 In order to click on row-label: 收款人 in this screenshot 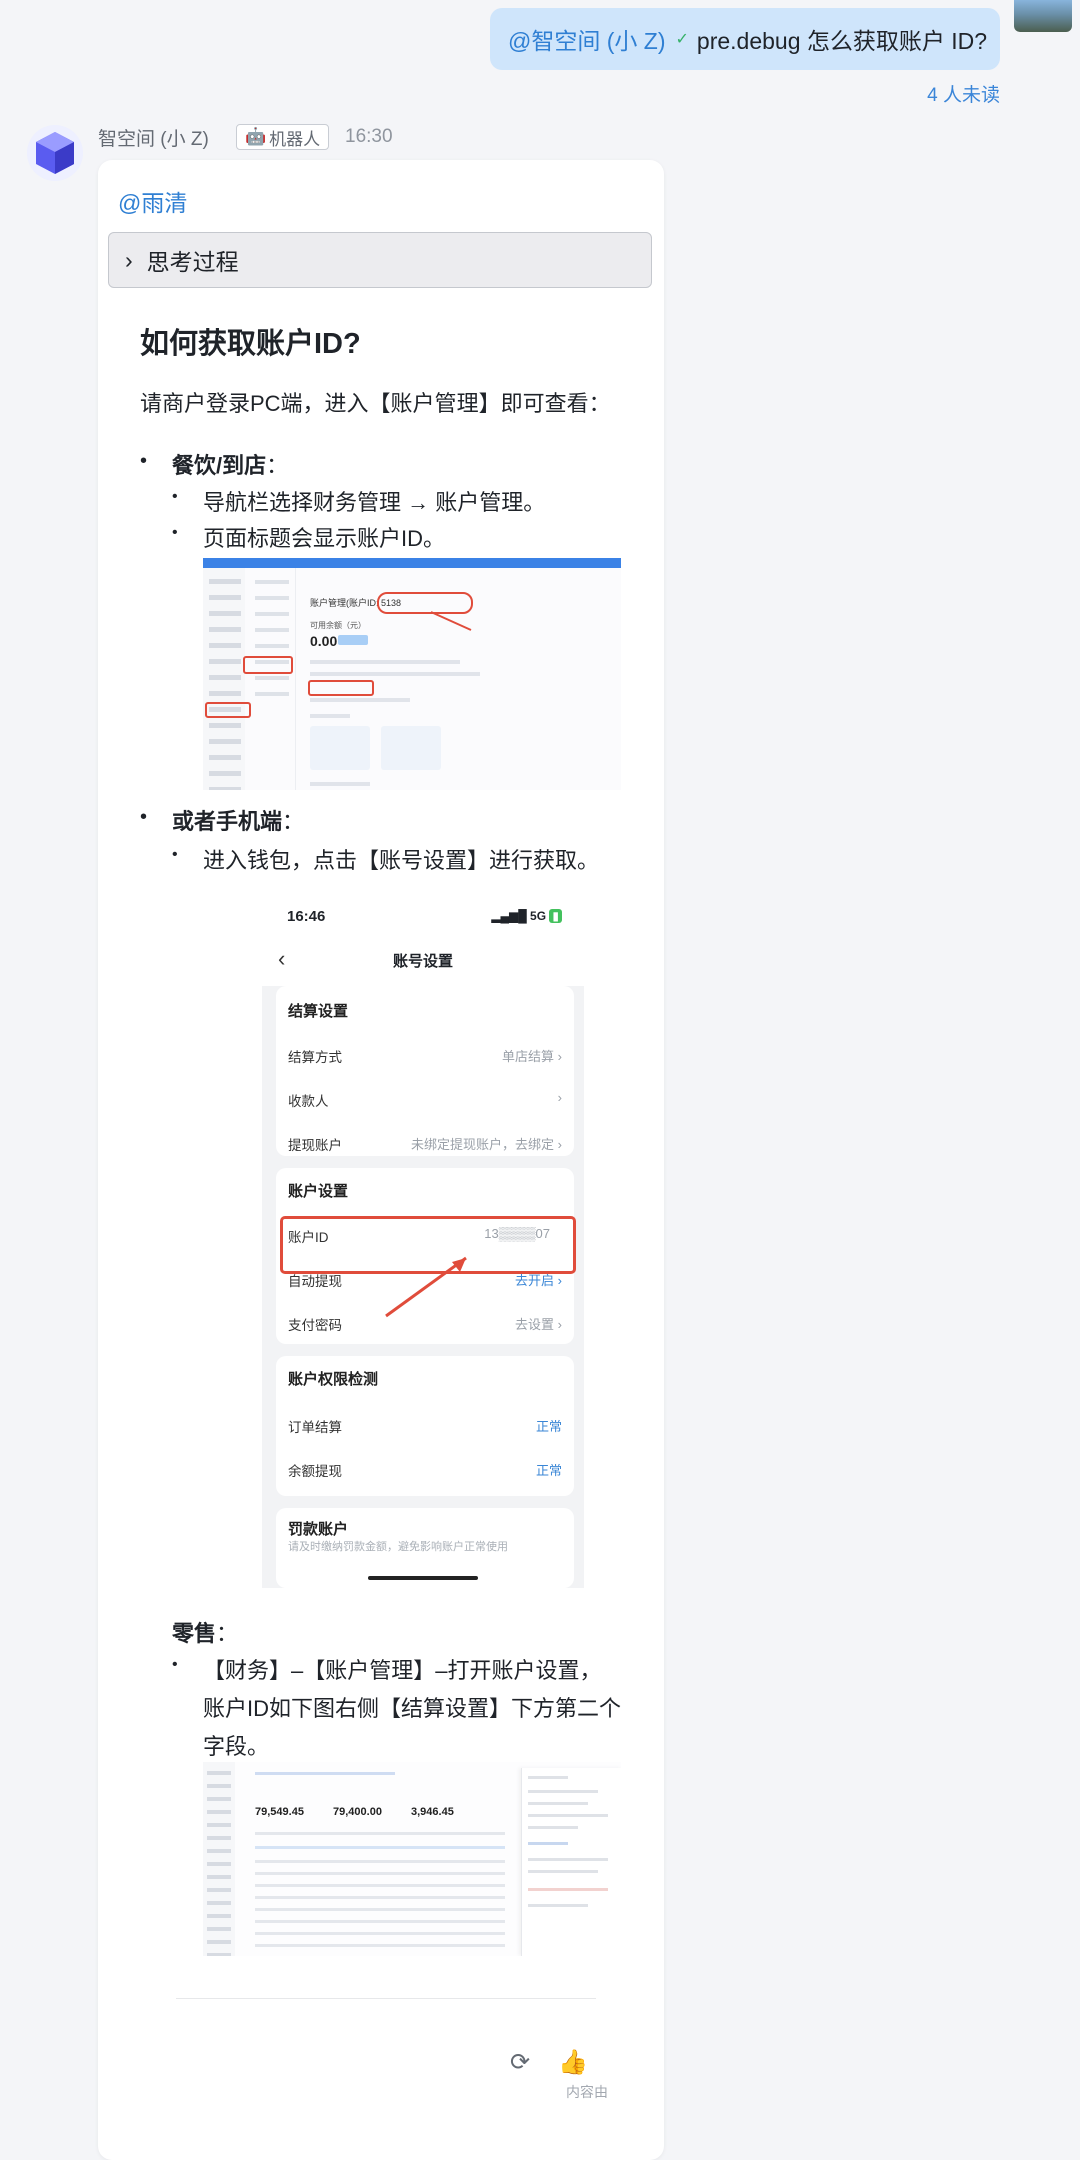, I will do `click(308, 1101)`.